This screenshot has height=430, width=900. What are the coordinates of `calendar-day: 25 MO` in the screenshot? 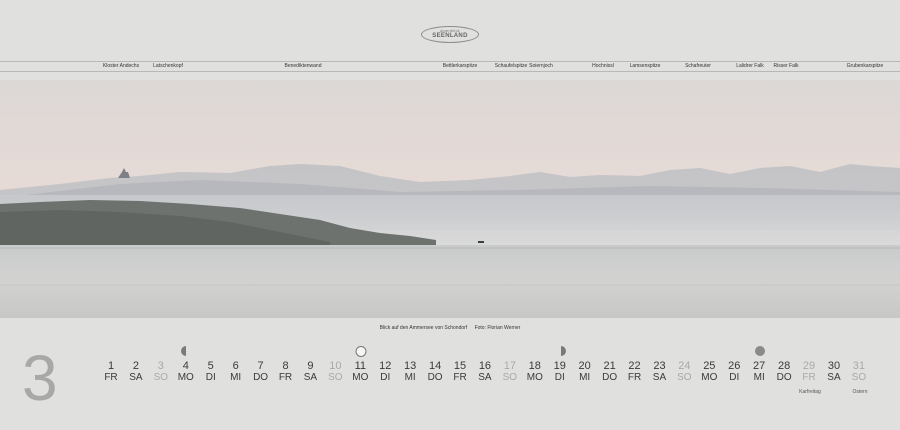 It's located at (709, 372).